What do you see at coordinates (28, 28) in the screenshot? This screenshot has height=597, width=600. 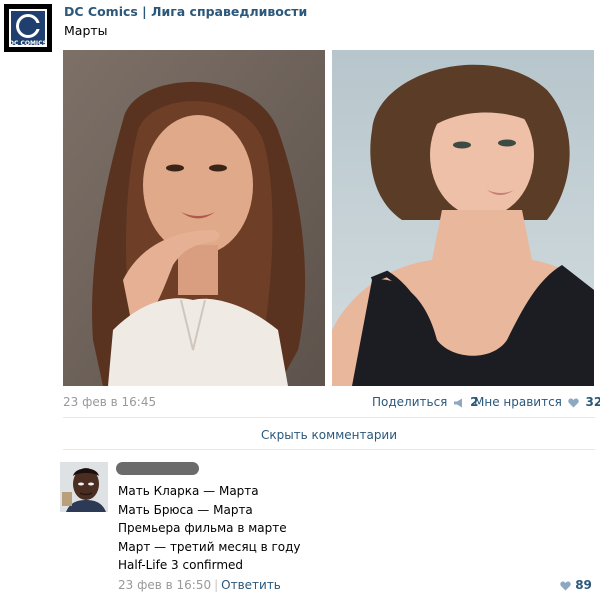 I see `group-logo: DC COMICS` at bounding box center [28, 28].